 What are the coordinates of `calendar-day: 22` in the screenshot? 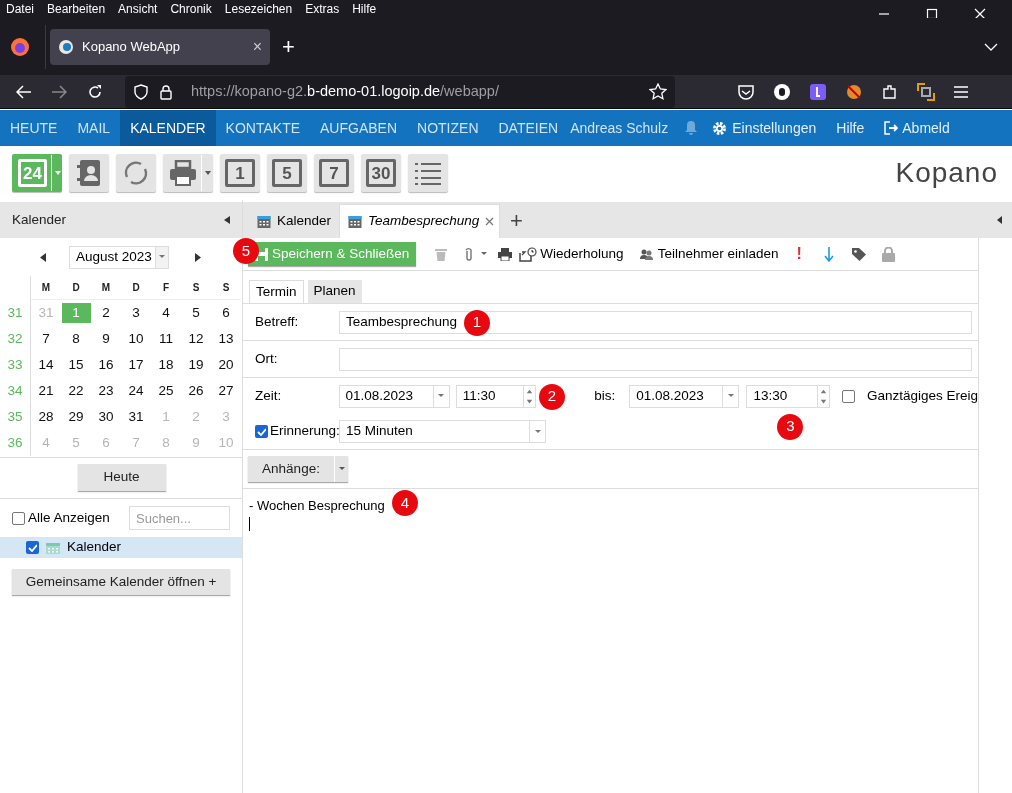 It's located at (76, 391).